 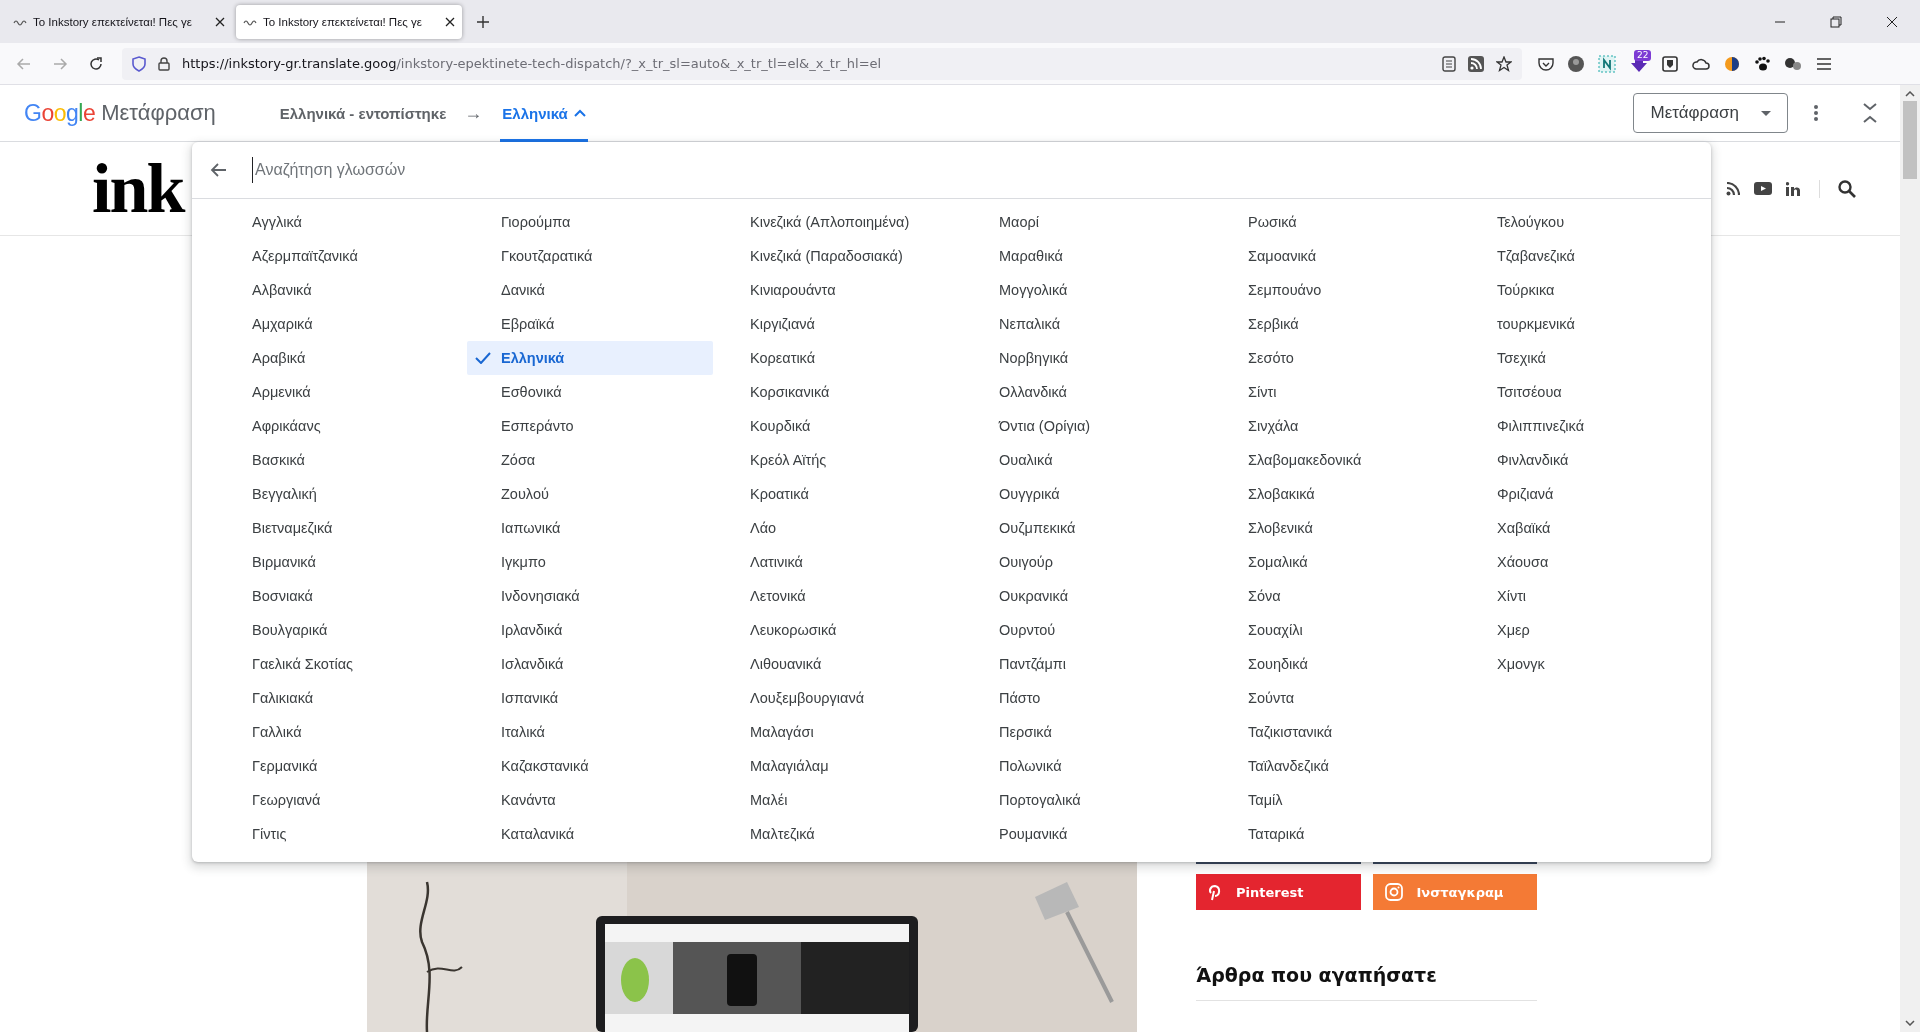 What do you see at coordinates (1337, 562) in the screenshot?
I see `language-option: Σομαλικά` at bounding box center [1337, 562].